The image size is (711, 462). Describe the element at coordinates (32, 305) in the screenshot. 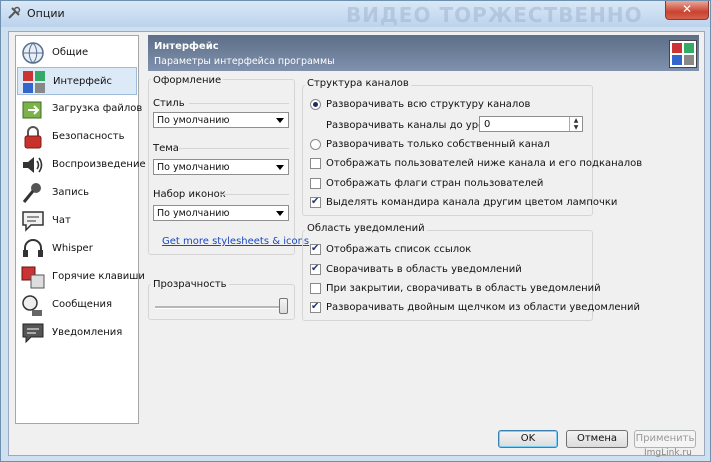

I see `messages-icon` at that location.